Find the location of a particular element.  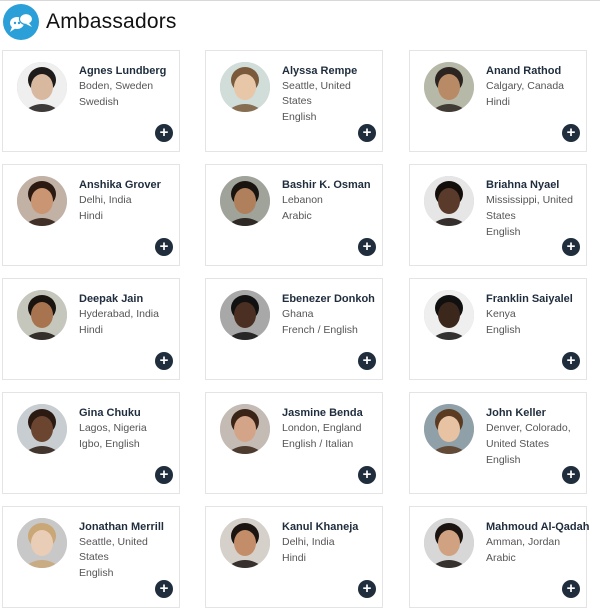

ambassador-detail: French / English is located at coordinates (320, 330).